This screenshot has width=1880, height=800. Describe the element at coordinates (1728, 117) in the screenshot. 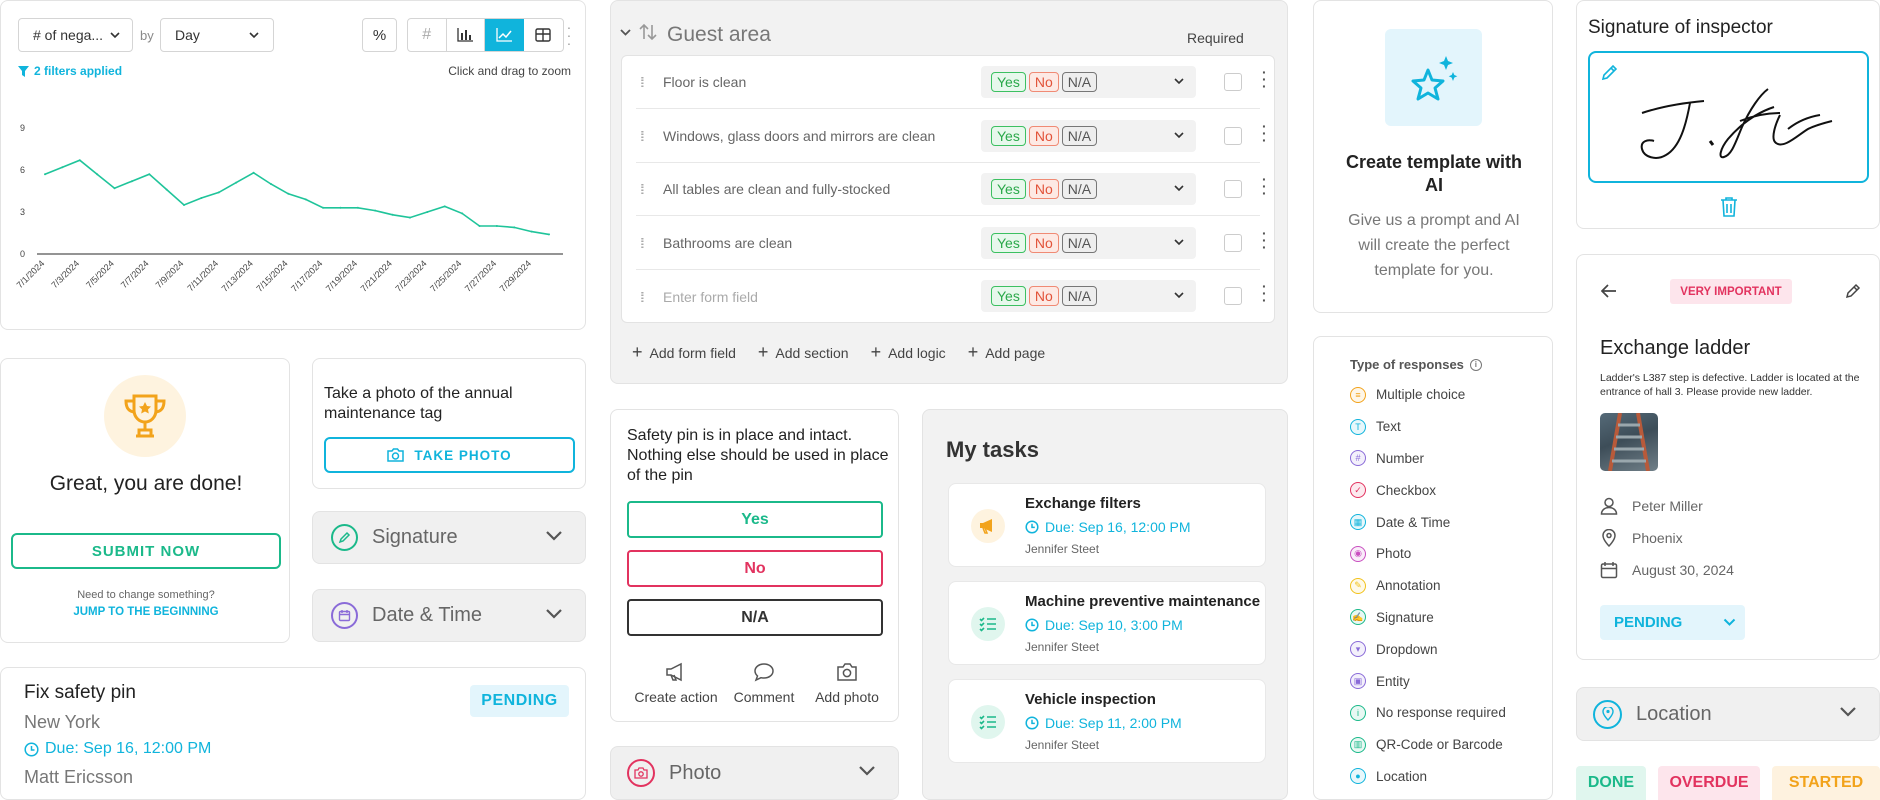

I see `signature-pad` at that location.